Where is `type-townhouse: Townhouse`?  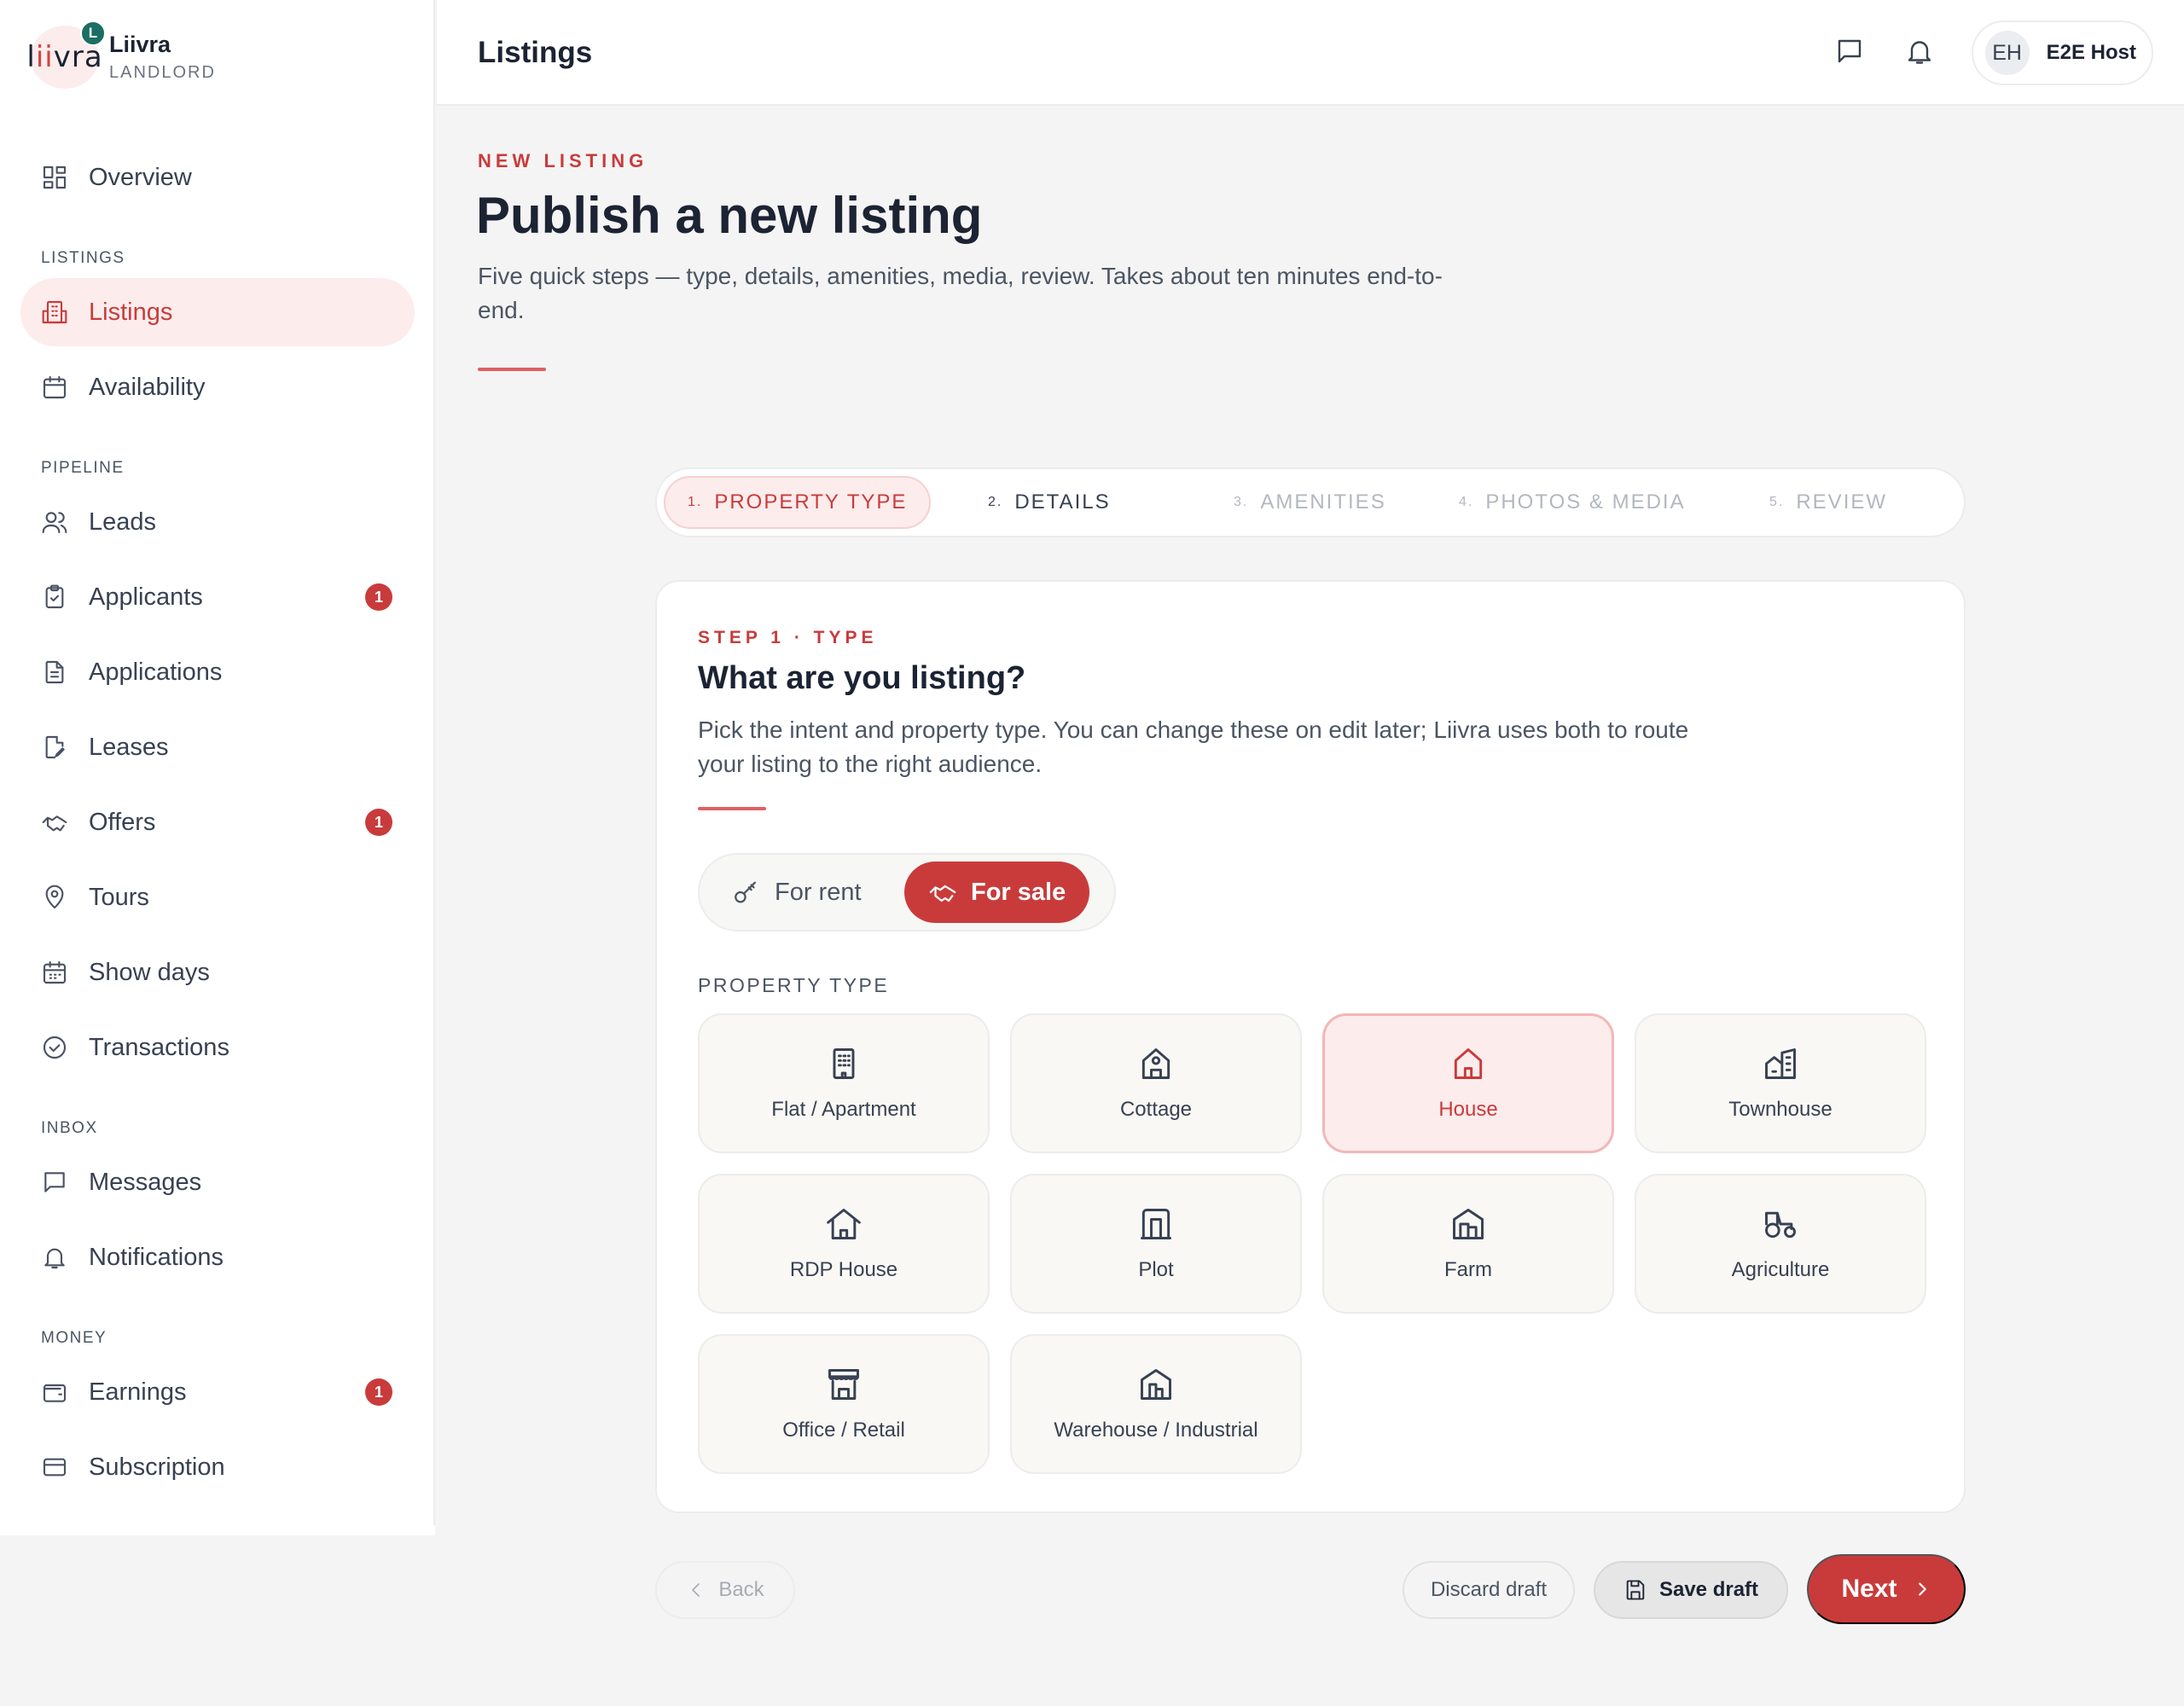 type-townhouse: Townhouse is located at coordinates (1780, 1083).